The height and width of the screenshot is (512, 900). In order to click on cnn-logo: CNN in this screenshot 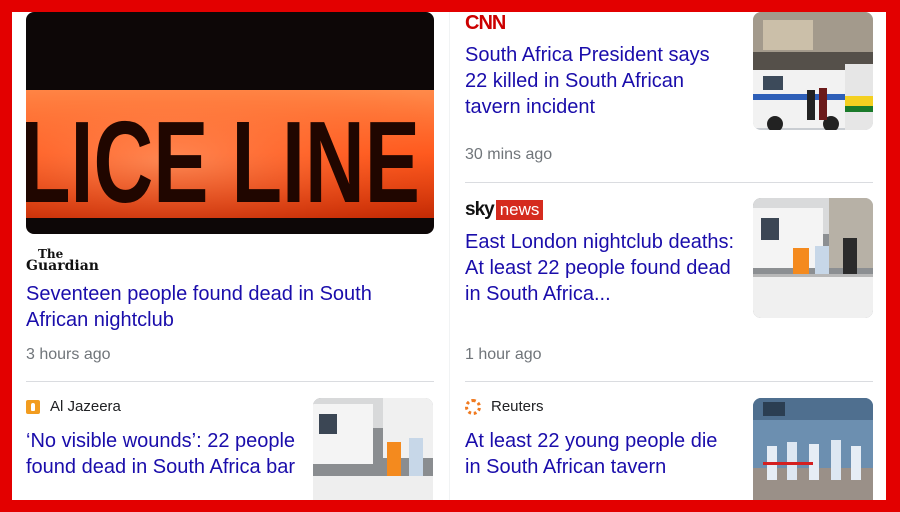, I will do `click(485, 23)`.